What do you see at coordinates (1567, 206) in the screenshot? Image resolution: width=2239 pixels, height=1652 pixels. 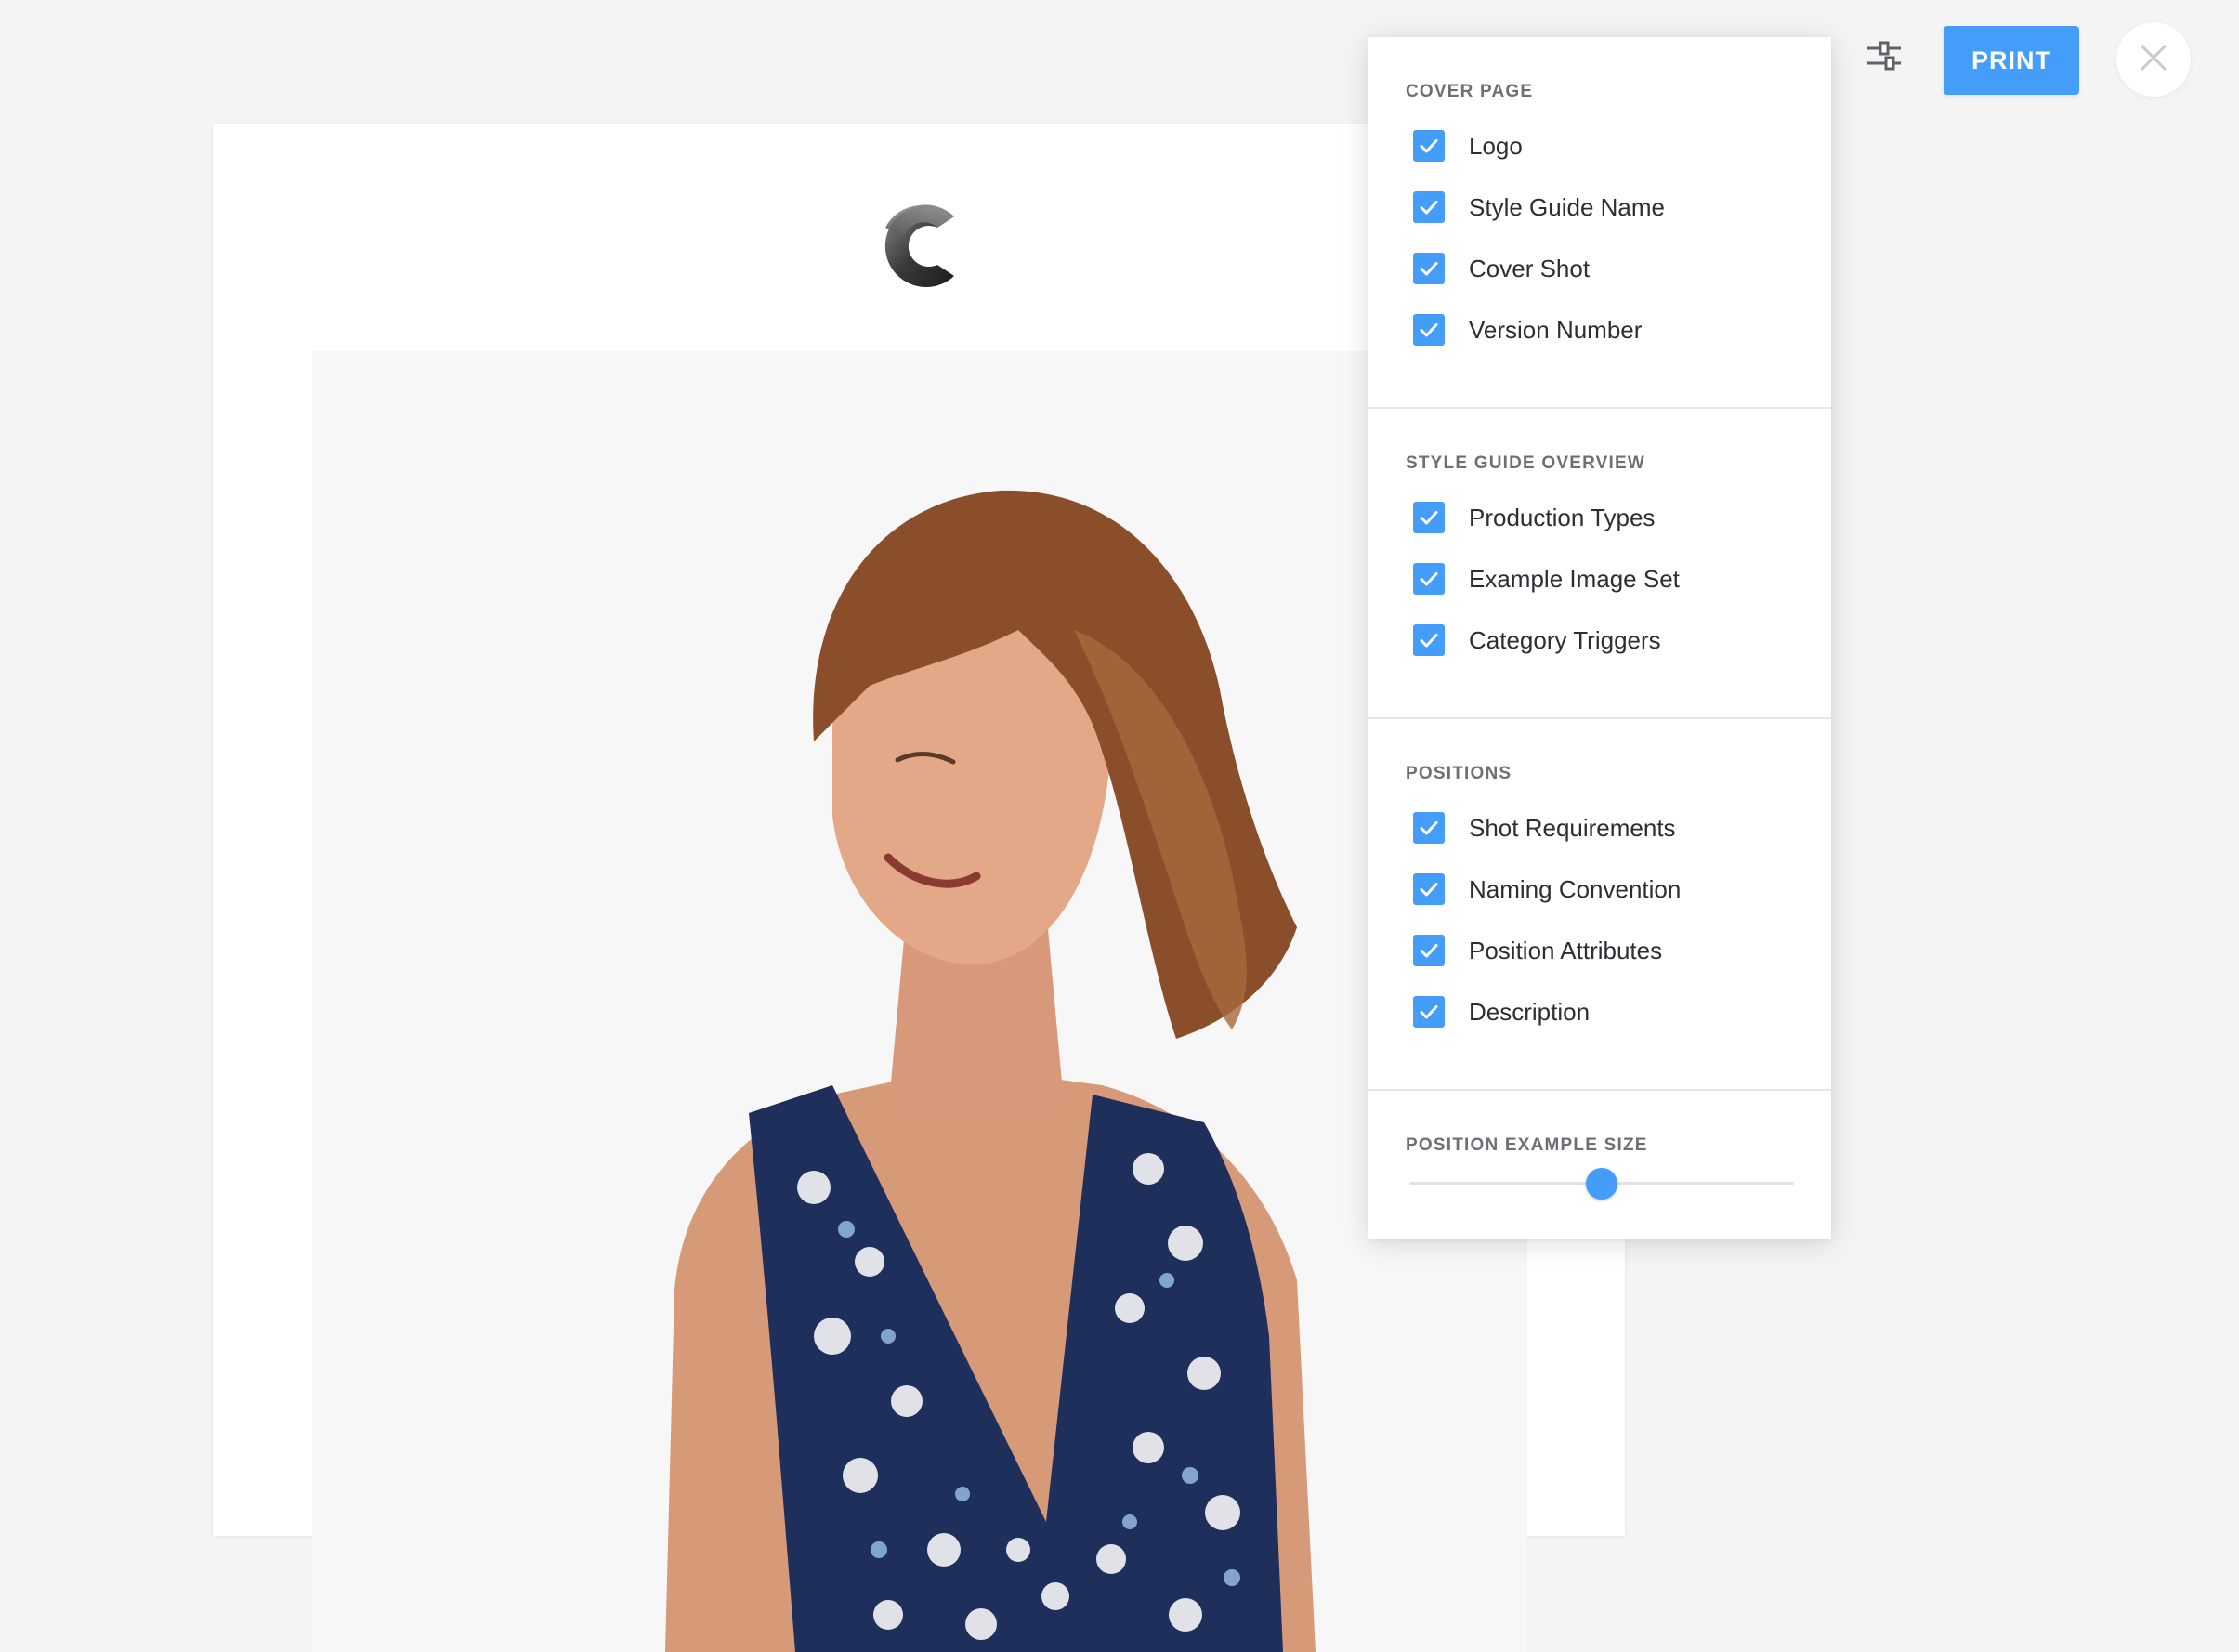 I see `option-label: Style Guide Name` at bounding box center [1567, 206].